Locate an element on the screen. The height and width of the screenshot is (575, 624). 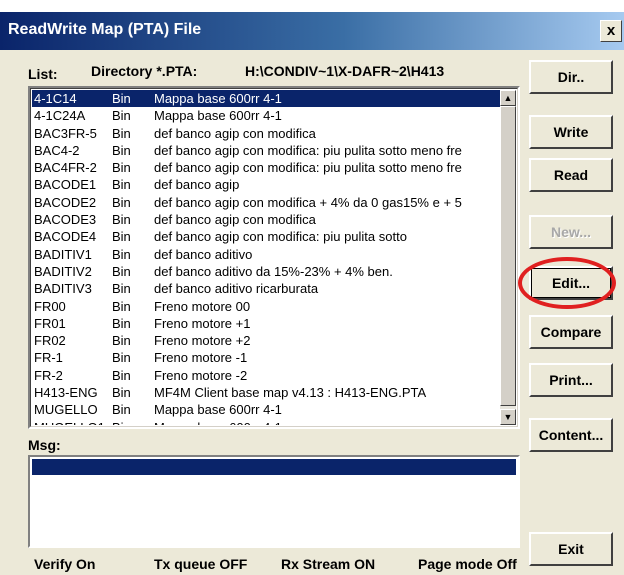
file-description: Freno motore +2 is located at coordinates (202, 341).